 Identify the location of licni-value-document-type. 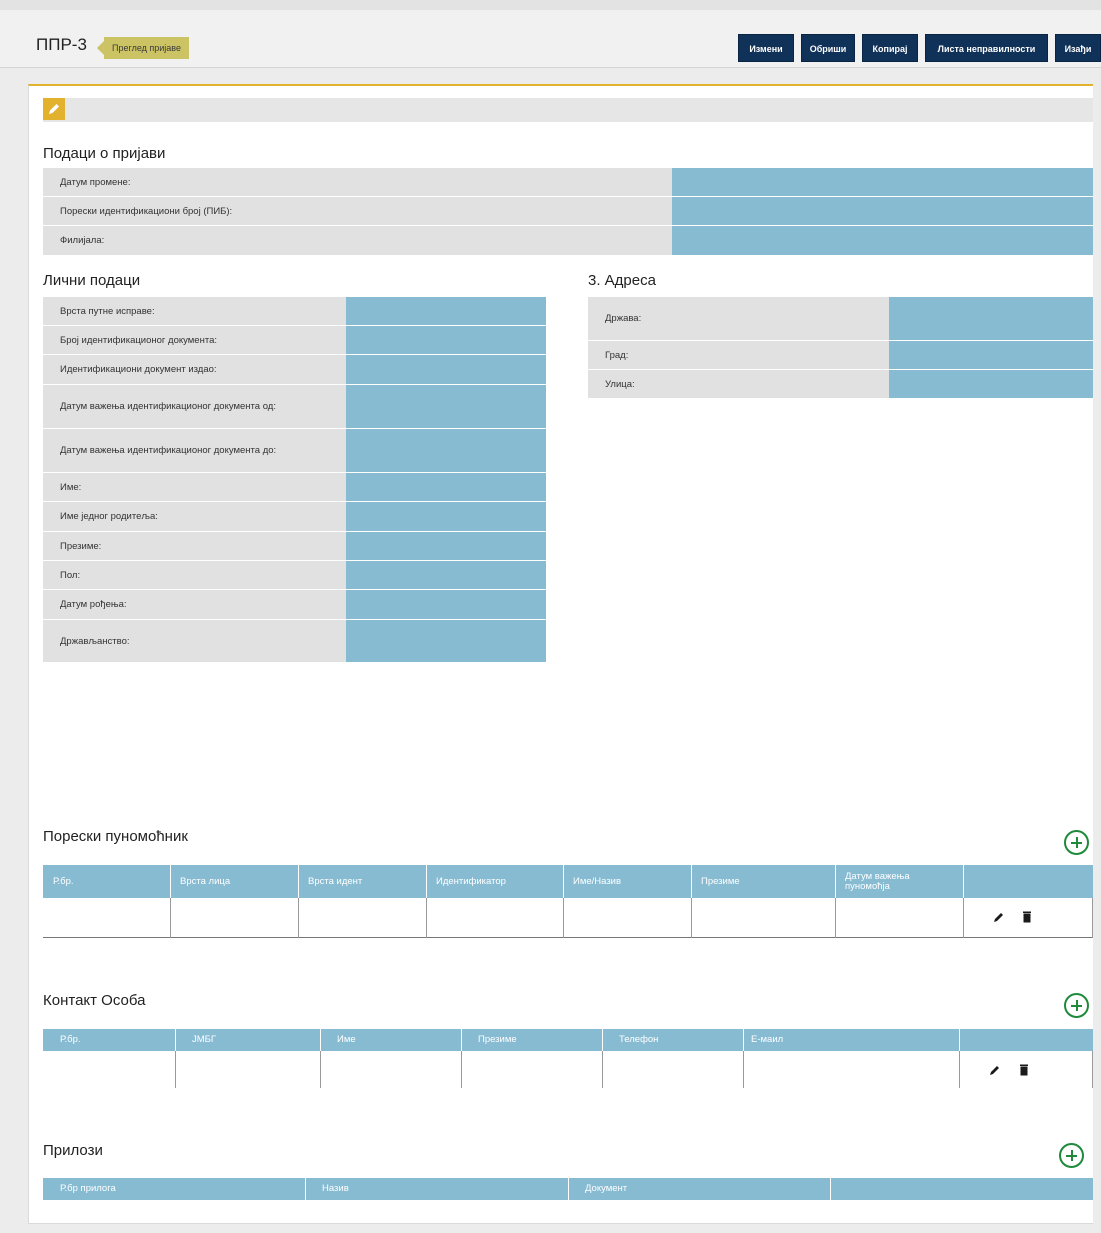
(446, 311).